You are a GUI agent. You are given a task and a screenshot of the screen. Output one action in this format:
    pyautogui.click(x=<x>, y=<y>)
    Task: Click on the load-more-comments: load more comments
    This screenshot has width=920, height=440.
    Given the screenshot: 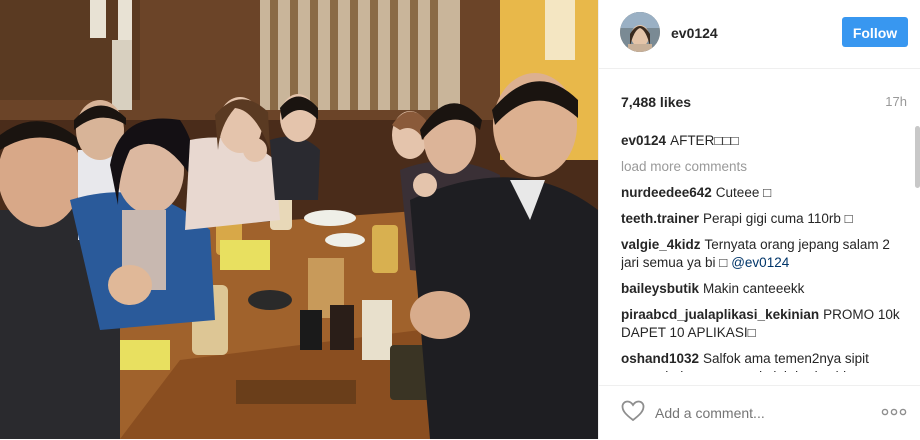 What is the action you would take?
    pyautogui.click(x=761, y=167)
    